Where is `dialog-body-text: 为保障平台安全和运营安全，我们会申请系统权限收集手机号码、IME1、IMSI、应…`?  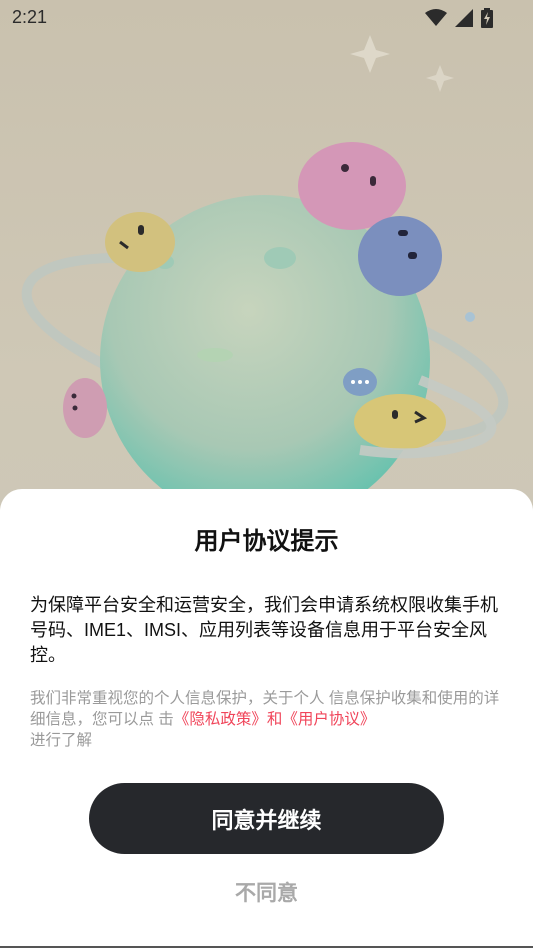 dialog-body-text: 为保障平台安全和运营安全，我们会申请系统权限收集手机号码、IME1、IMSI、应… is located at coordinates (264, 630).